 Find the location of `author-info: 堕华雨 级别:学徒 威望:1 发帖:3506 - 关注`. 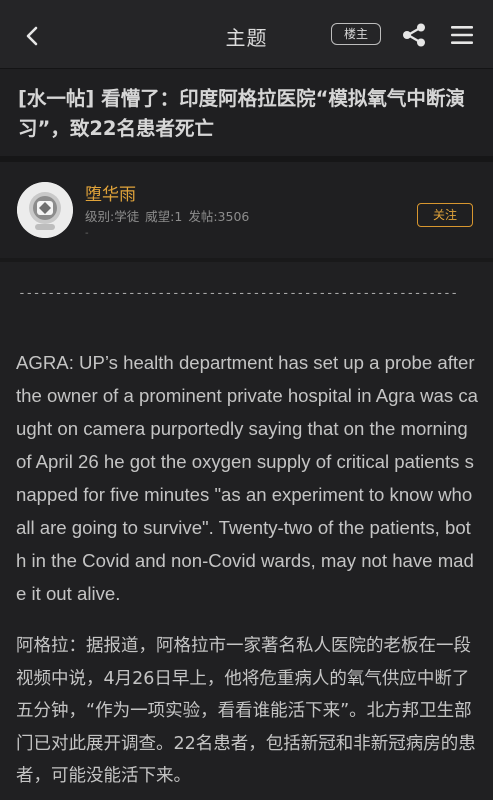

author-info: 堕华雨 级别:学徒 威望:1 发帖:3506 - 关注 is located at coordinates (246, 210).